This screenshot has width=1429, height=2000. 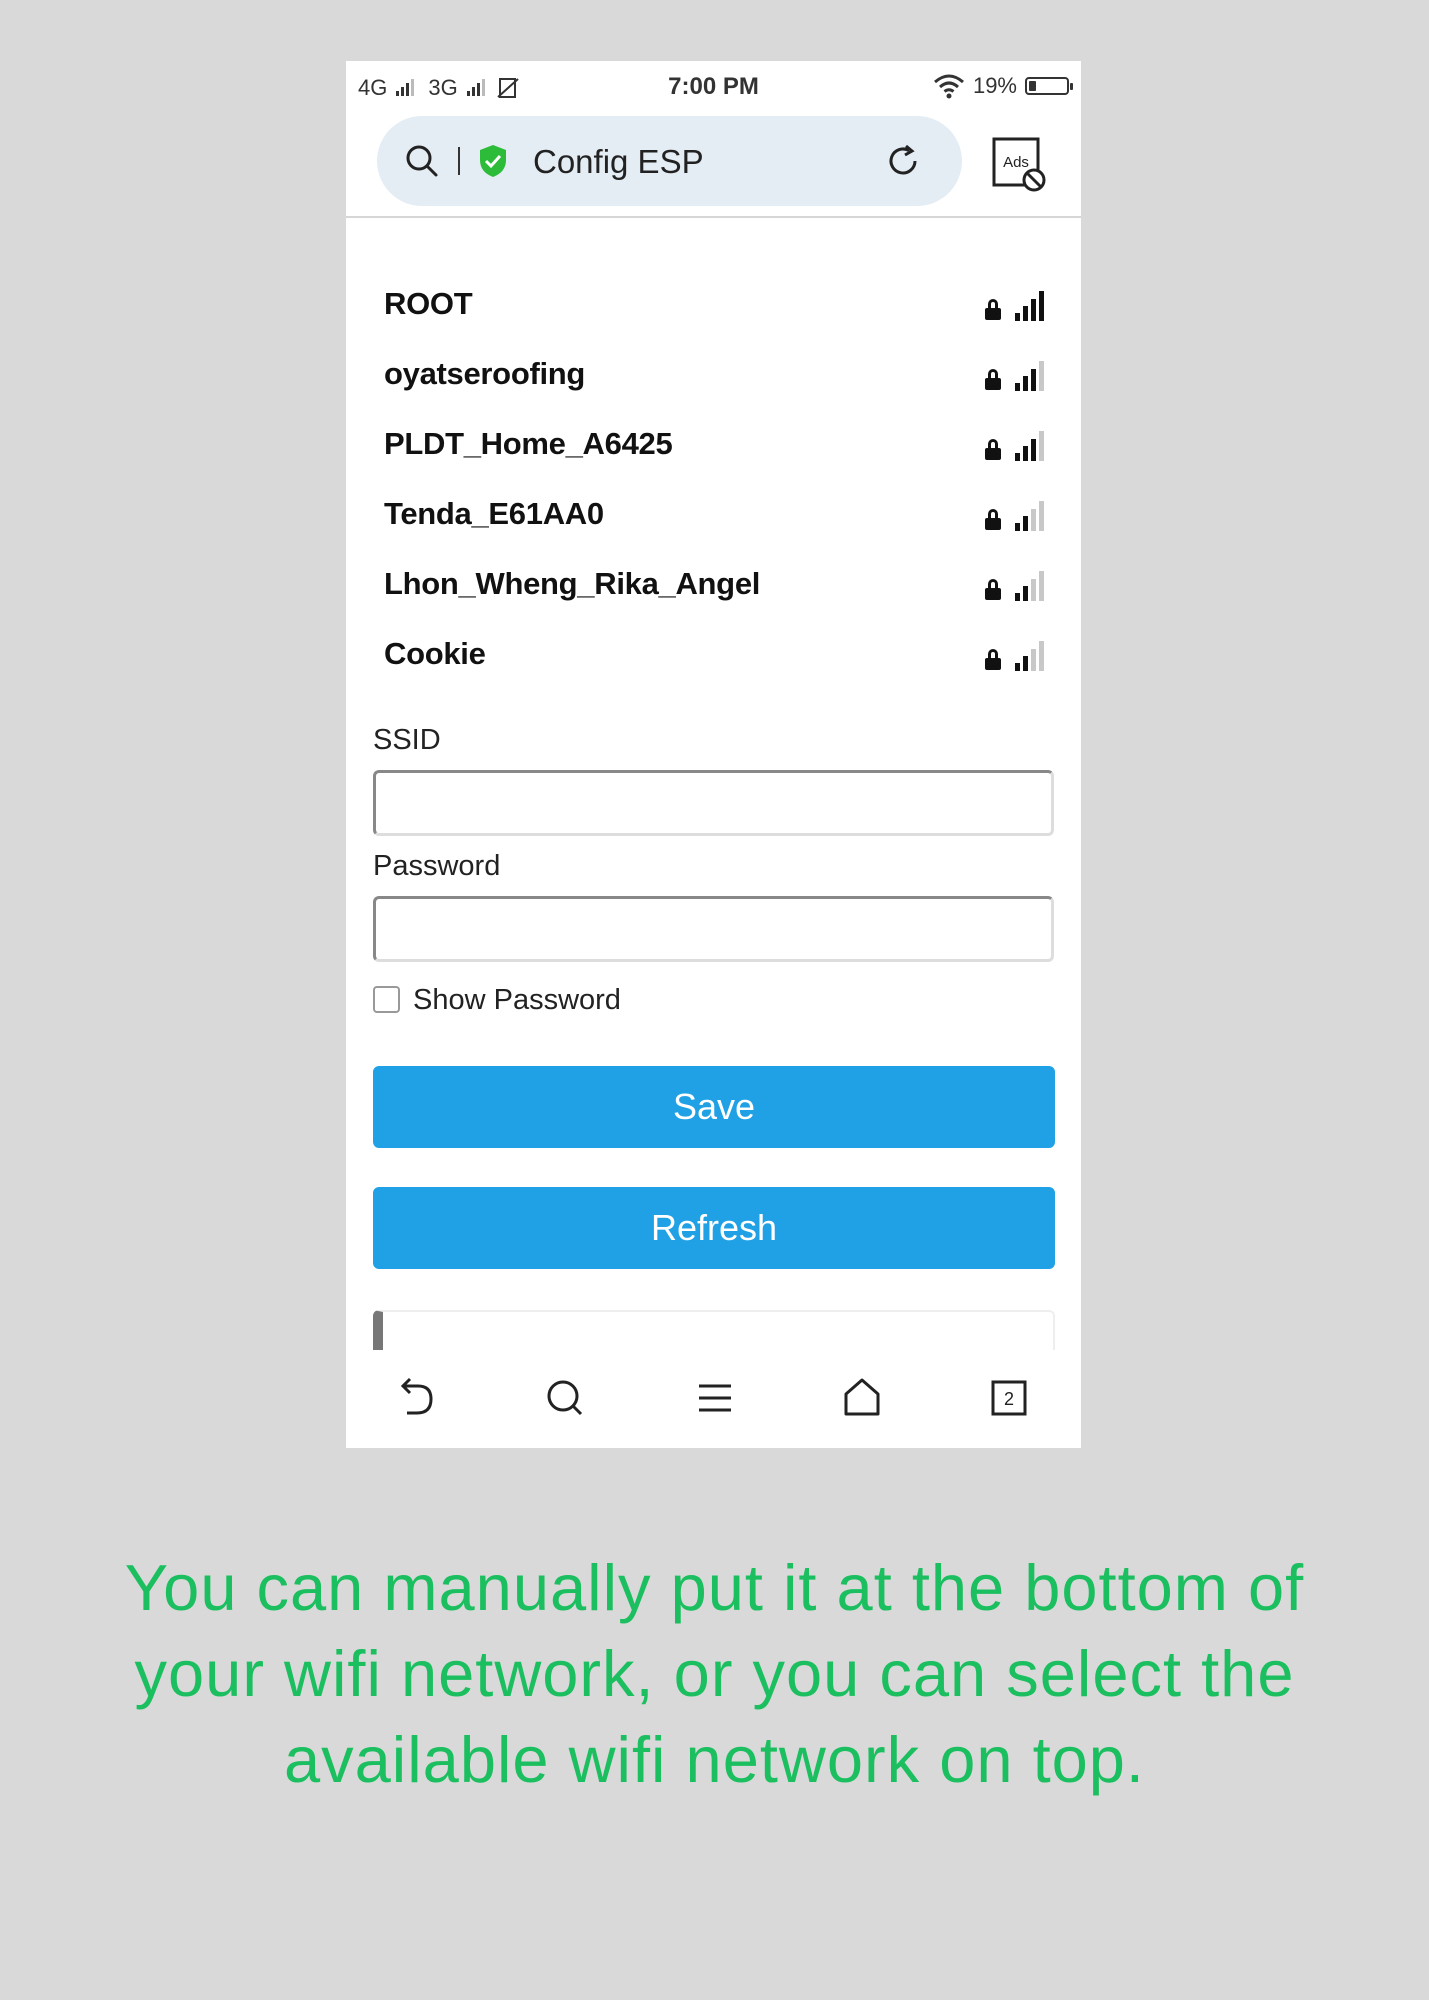 What do you see at coordinates (435, 653) in the screenshot?
I see `network-ssid: Cookie` at bounding box center [435, 653].